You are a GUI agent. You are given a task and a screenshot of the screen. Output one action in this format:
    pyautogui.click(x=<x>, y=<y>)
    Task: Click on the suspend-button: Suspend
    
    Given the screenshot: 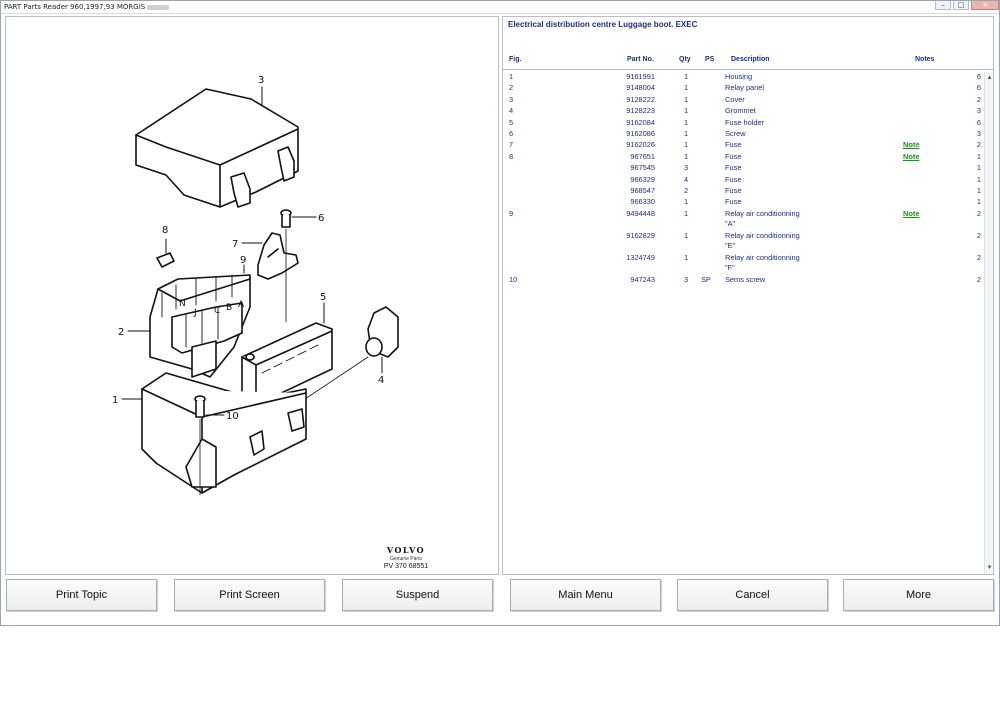 What is the action you would take?
    pyautogui.click(x=417, y=595)
    